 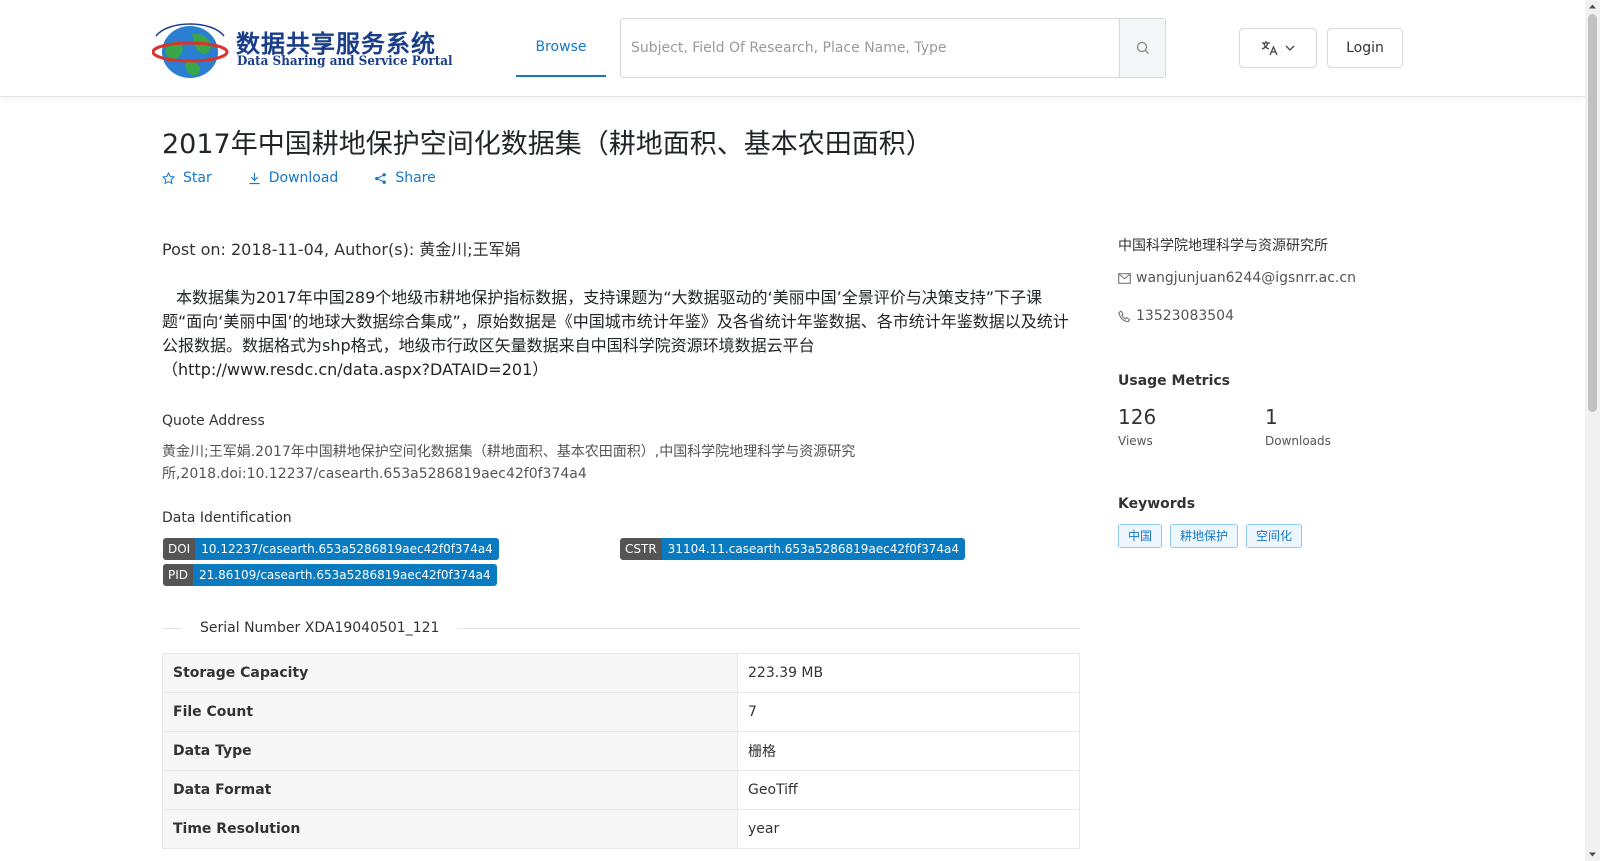 I want to click on contact-email: wangjunjuan6244@igsnrr.ac.cn, so click(x=1237, y=278).